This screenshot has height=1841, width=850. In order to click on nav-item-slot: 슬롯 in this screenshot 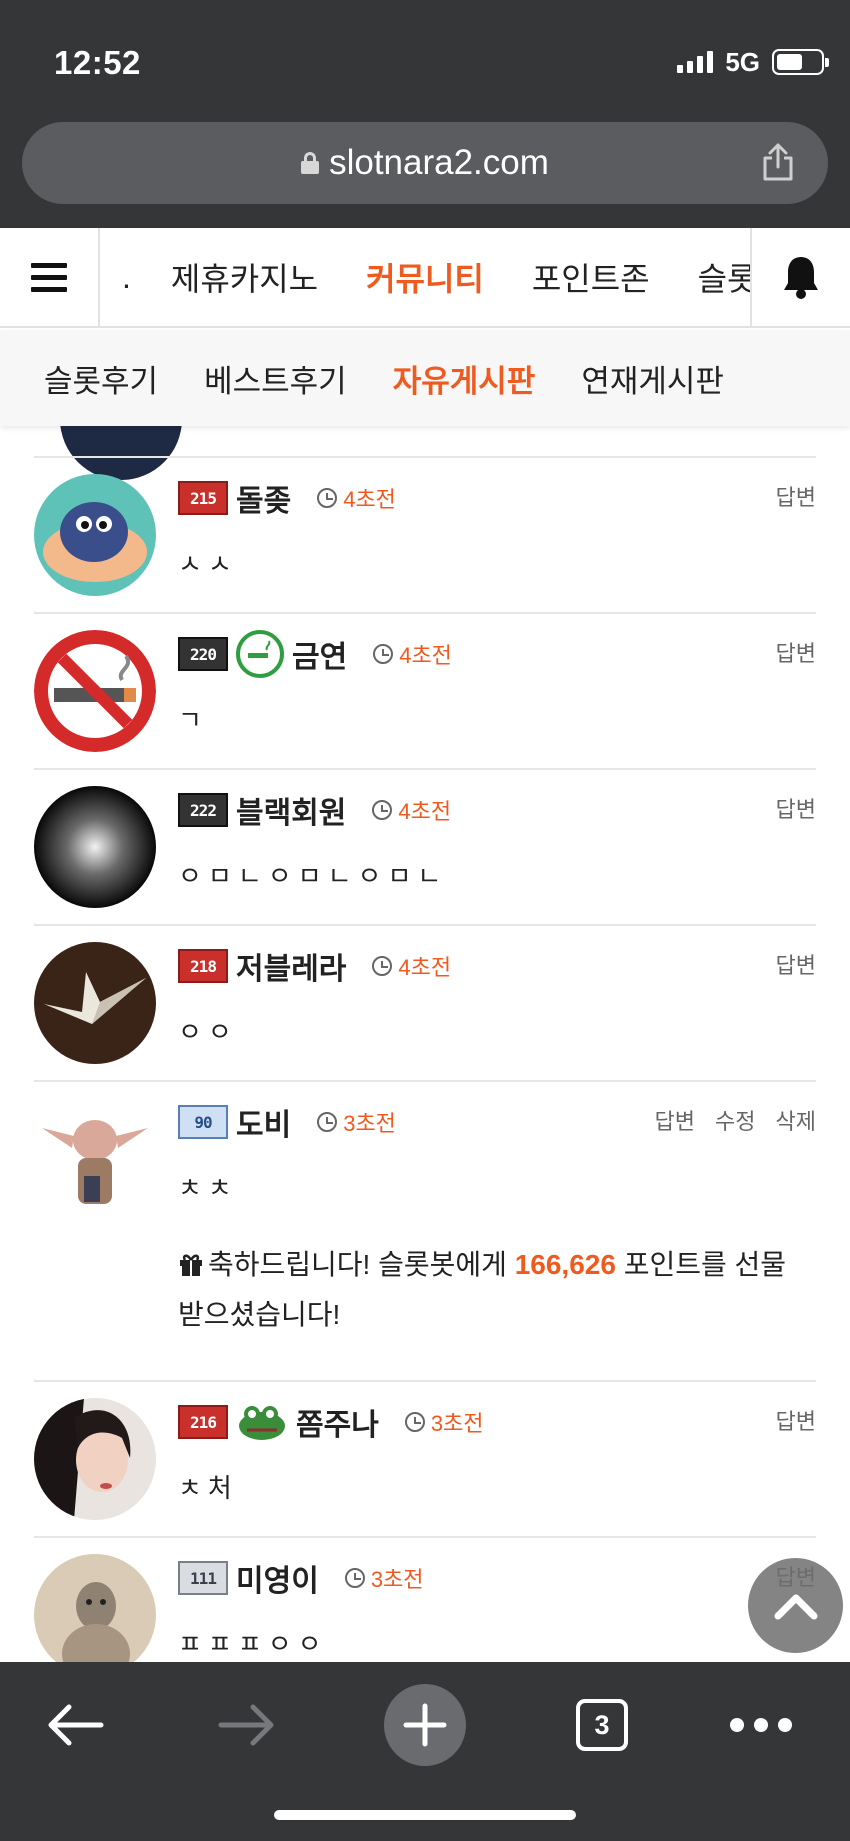, I will do `click(724, 277)`.